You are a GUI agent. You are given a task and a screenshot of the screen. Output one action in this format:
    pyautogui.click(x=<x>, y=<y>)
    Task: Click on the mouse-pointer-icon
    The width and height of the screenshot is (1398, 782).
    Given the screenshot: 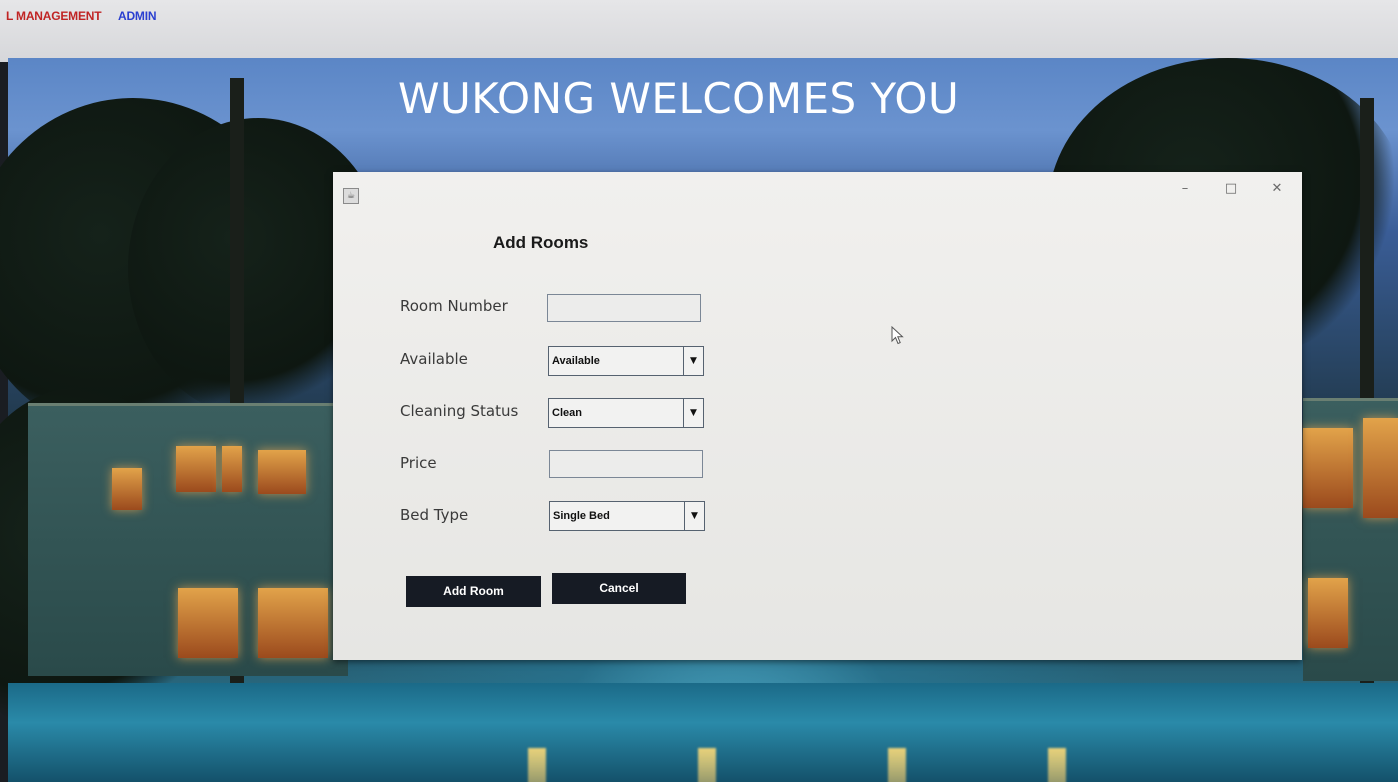 What is the action you would take?
    pyautogui.click(x=897, y=335)
    